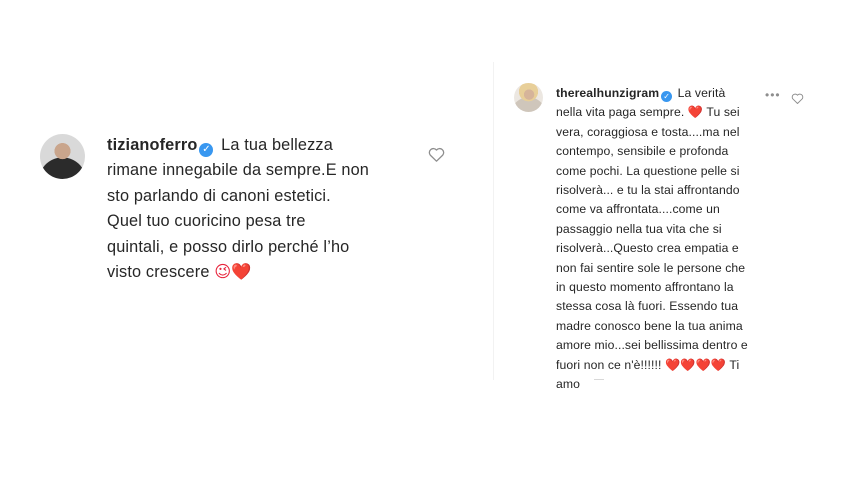  What do you see at coordinates (599, 379) in the screenshot?
I see `view-replies-line` at bounding box center [599, 379].